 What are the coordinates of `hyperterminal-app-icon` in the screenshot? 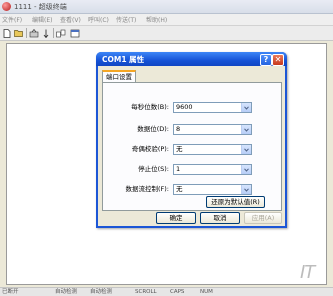 It's located at (6, 6).